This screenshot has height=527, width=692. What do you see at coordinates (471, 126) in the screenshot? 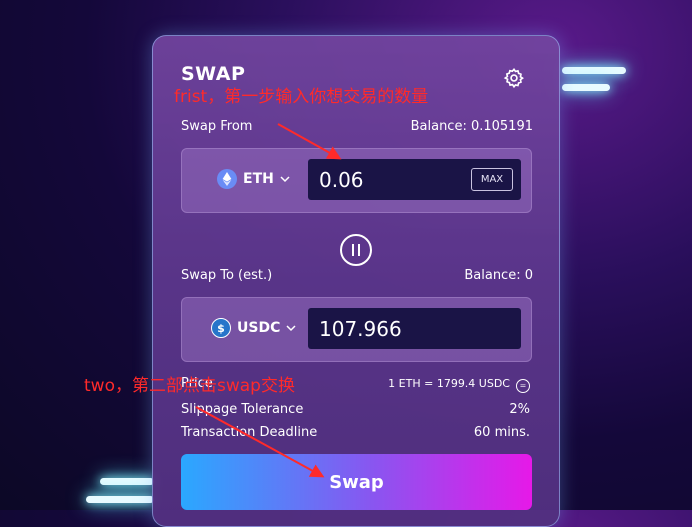
I see `from-balance: Balance: 0.105191` at bounding box center [471, 126].